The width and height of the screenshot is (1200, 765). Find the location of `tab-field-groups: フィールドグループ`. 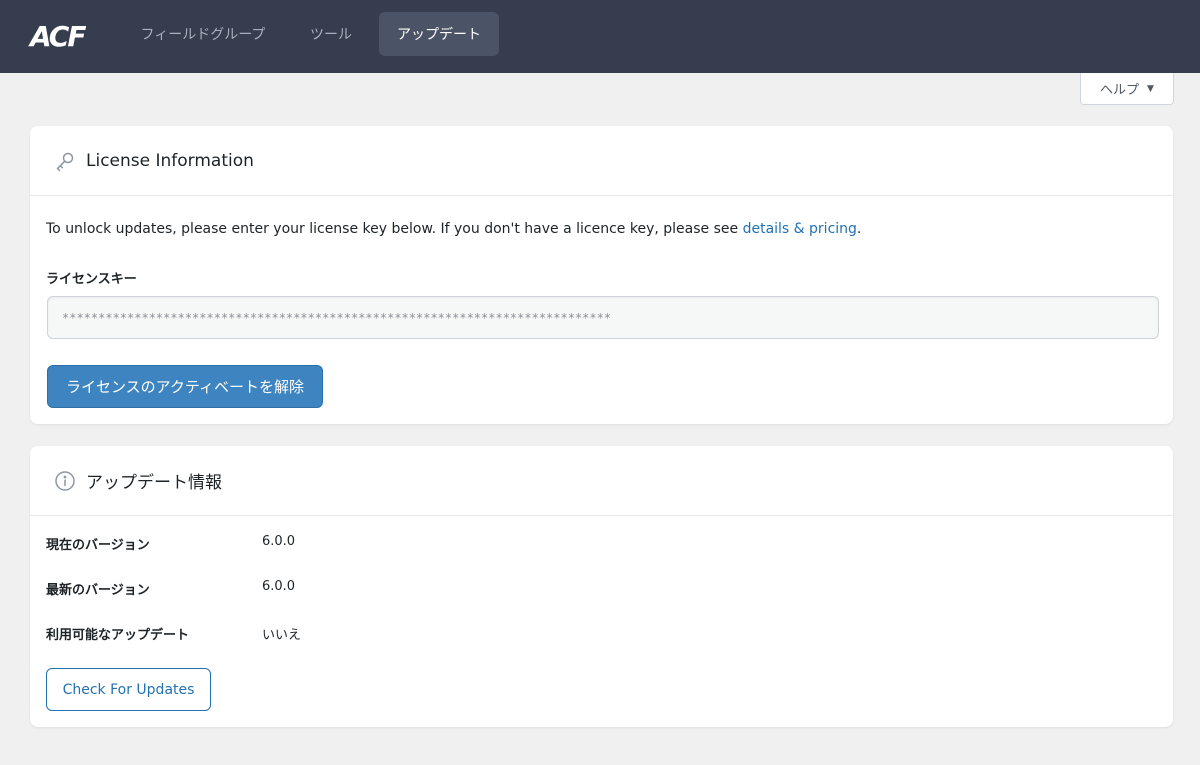

tab-field-groups: フィールドグループ is located at coordinates (203, 34).